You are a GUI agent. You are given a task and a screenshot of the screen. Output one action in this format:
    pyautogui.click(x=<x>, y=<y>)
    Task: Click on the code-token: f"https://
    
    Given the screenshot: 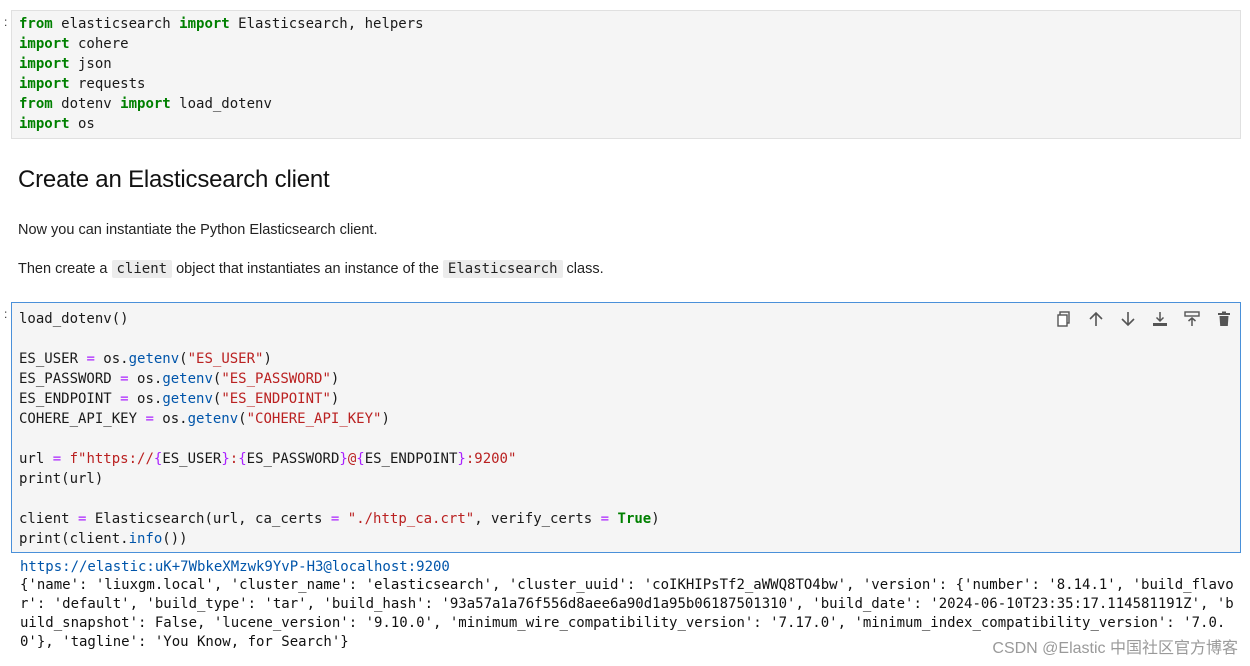 What is the action you would take?
    pyautogui.click(x=111, y=459)
    